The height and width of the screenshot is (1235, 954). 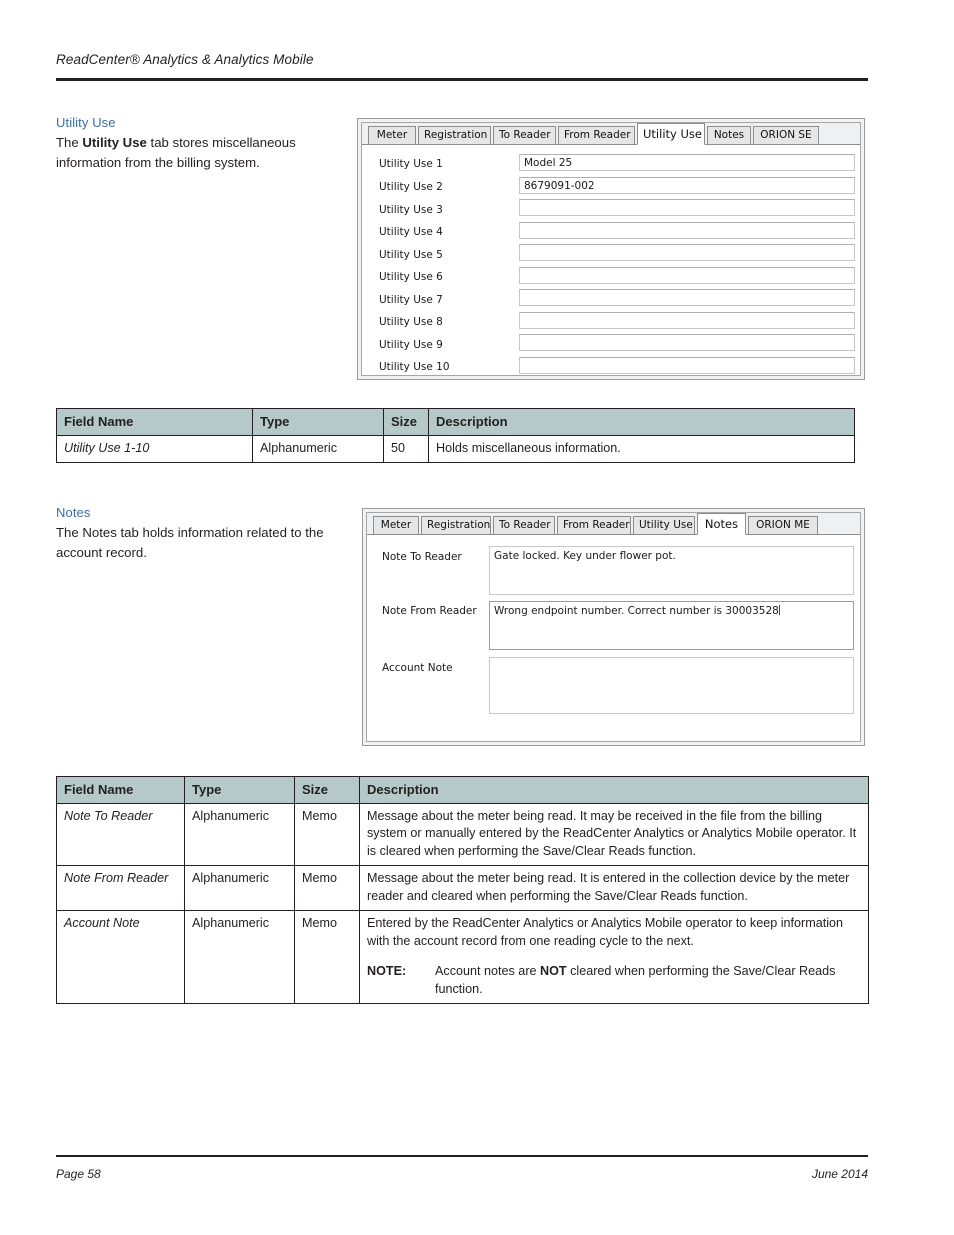 I want to click on utility-body-prefix: The, so click(x=69, y=142).